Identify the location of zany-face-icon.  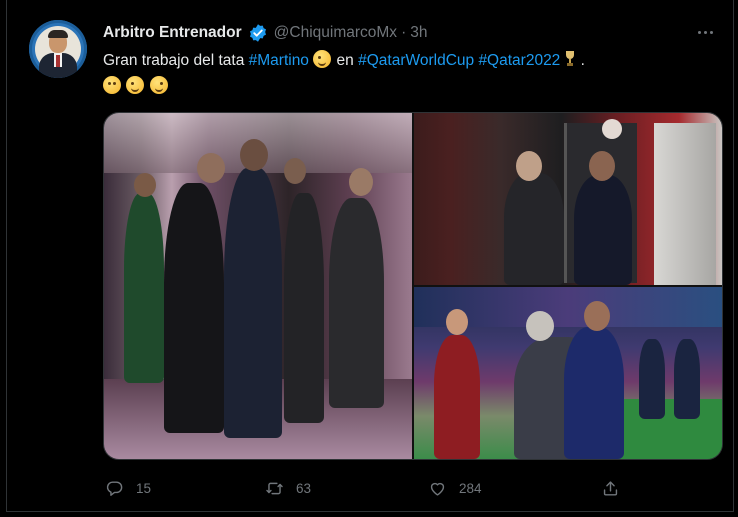
(135, 85).